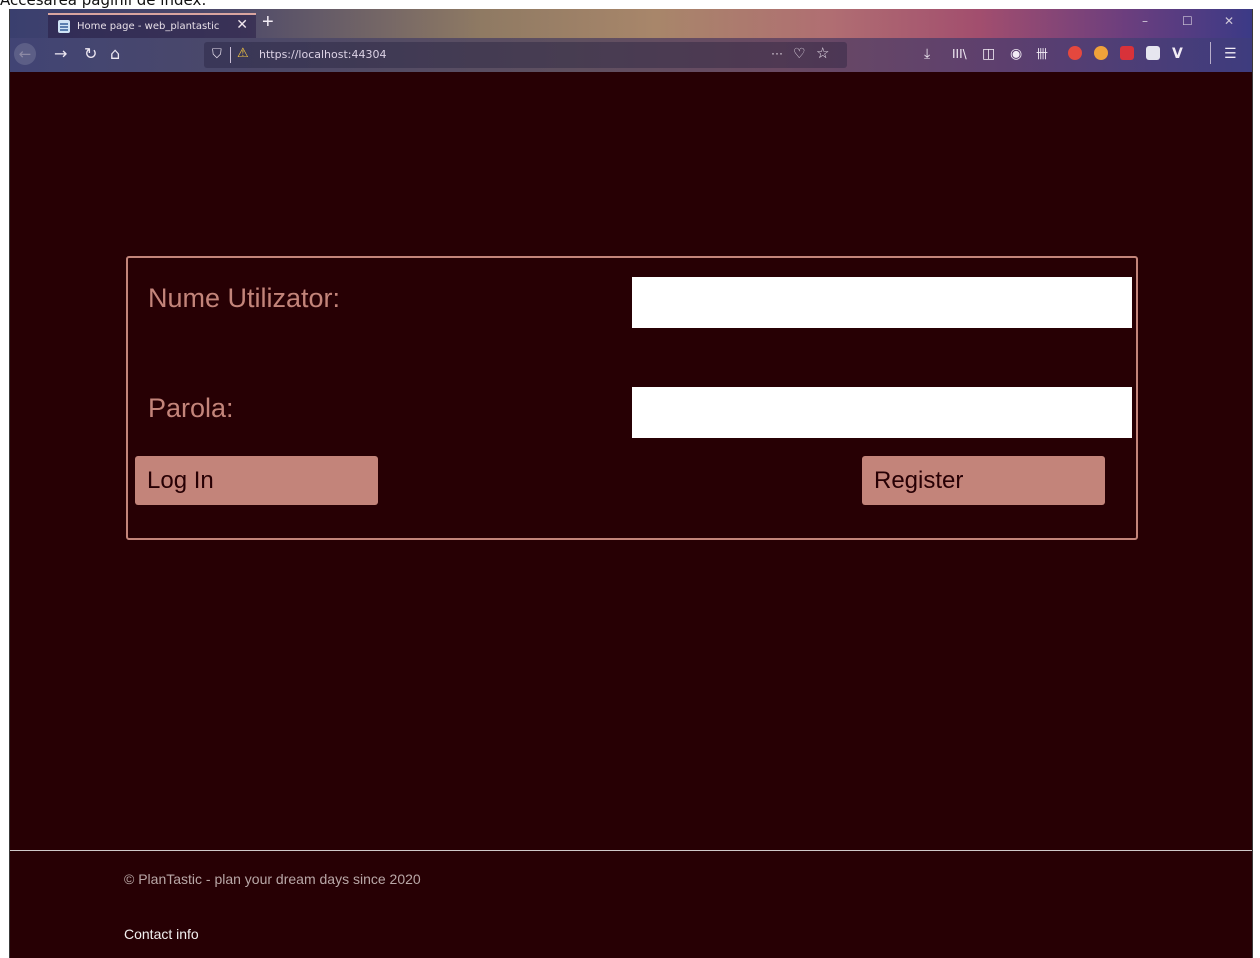 Image resolution: width=1260 pixels, height=958 pixels. Describe the element at coordinates (230, 55) in the screenshot. I see `url-separator` at that location.